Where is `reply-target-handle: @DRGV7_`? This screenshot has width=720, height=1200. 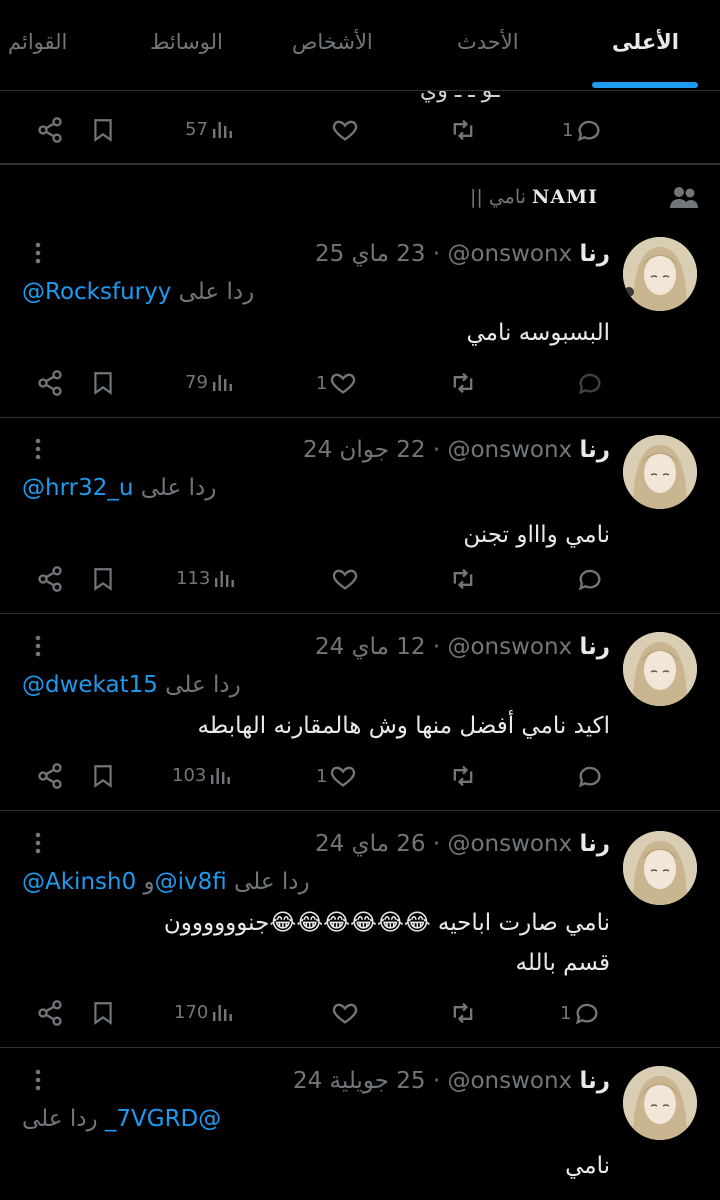
reply-target-handle: @DRGV7_ is located at coordinates (163, 1119).